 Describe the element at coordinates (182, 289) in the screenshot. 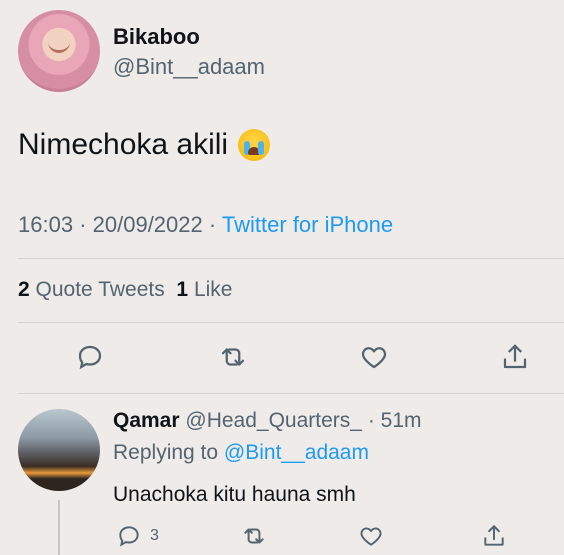

I see `like-count: 1` at that location.